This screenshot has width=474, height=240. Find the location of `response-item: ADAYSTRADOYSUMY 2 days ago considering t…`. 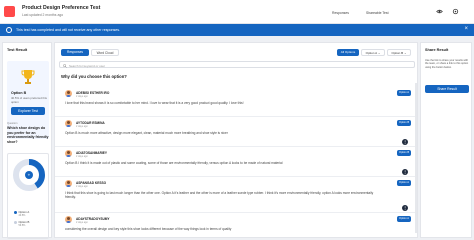

response-item: ADAYSTRADOYSUMY 2 days ago considering t… is located at coordinates (236, 225).